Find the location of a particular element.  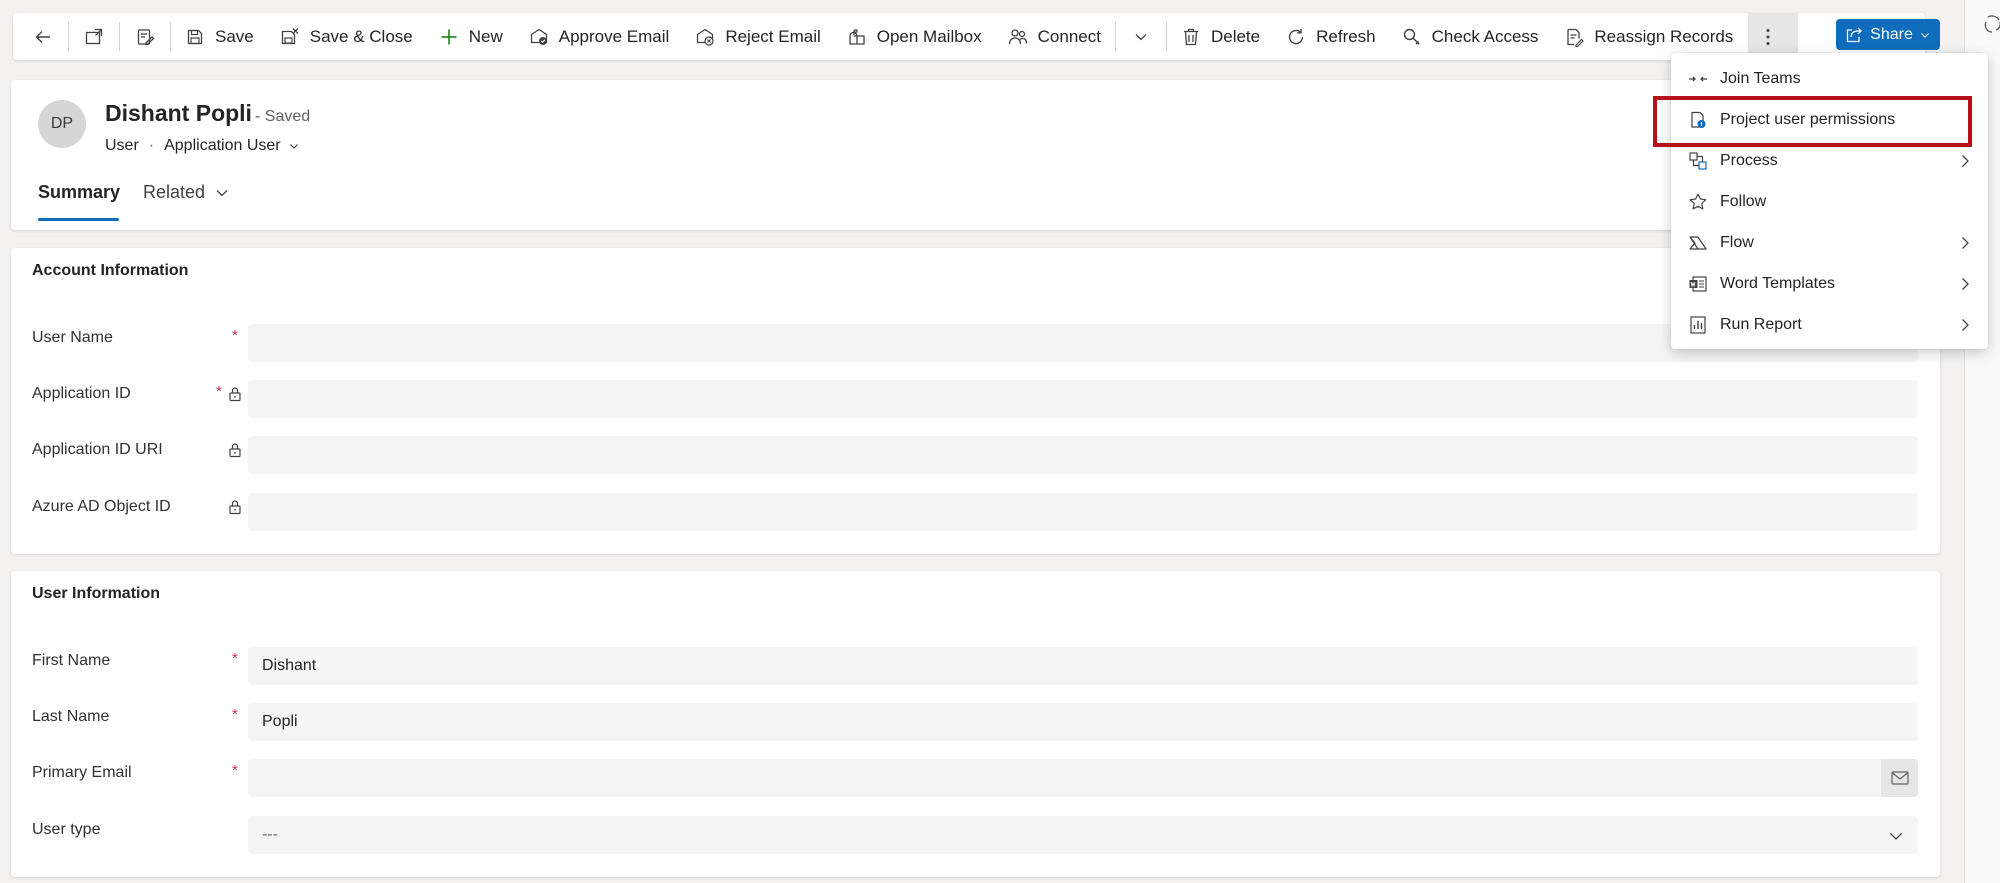

azure-ad-object-id-input is located at coordinates (1083, 512).